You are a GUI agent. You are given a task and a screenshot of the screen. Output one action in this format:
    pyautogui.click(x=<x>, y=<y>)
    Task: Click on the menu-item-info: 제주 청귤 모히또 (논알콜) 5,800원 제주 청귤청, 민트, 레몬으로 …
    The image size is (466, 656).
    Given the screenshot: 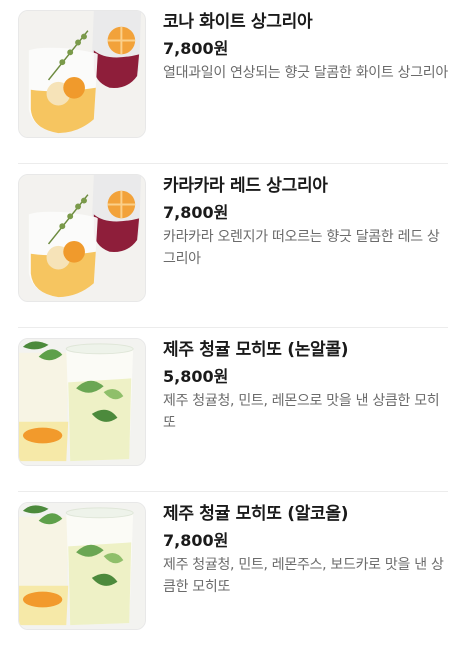 What is the action you would take?
    pyautogui.click(x=305, y=386)
    